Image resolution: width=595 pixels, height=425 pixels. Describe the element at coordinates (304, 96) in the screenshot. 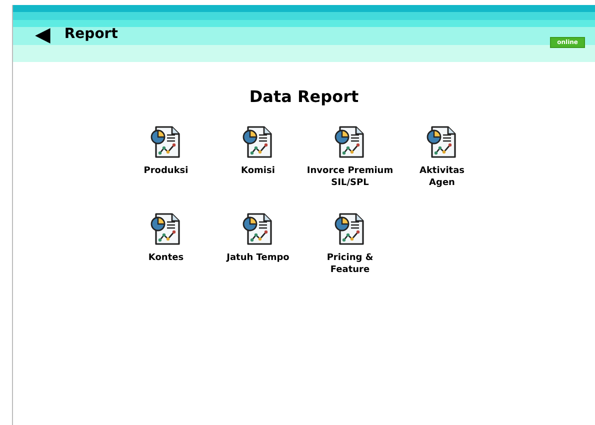

I see `section-heading: Data Report` at that location.